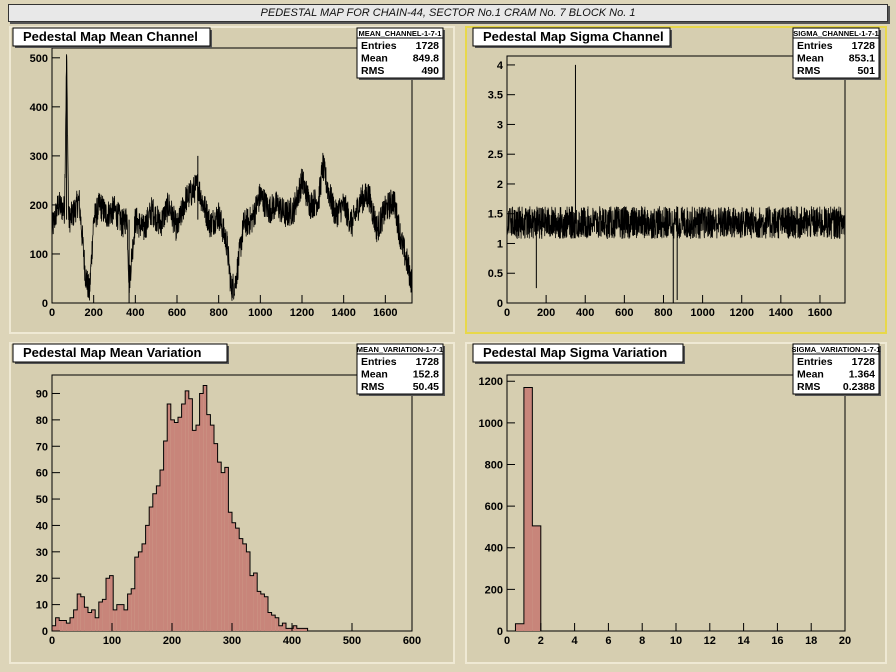  I want to click on x-tick-label: 20, so click(845, 641).